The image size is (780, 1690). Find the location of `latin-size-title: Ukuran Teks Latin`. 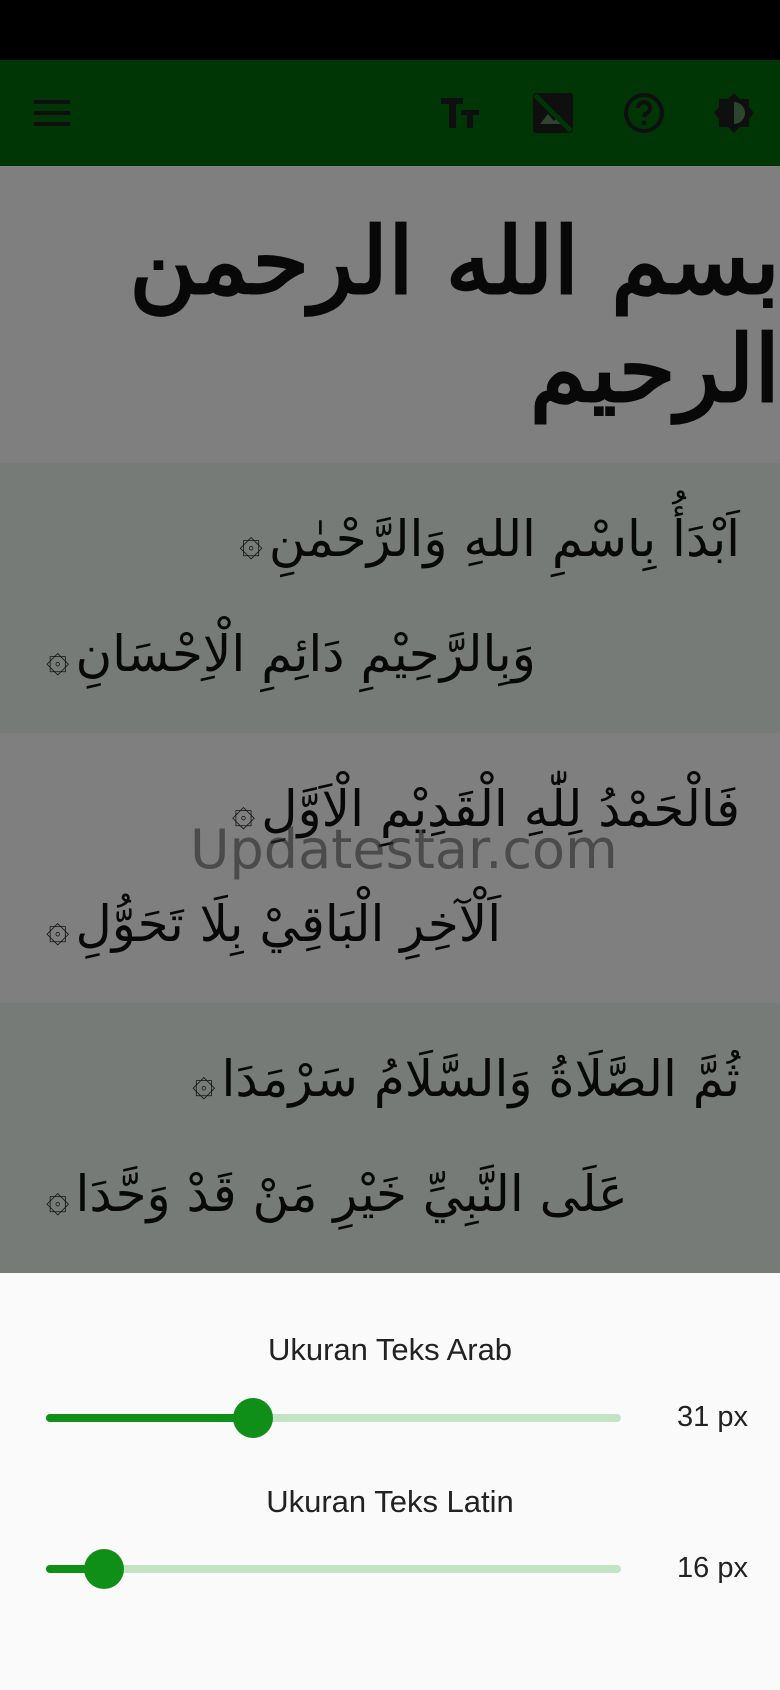

latin-size-title: Ukuran Teks Latin is located at coordinates (390, 1501).